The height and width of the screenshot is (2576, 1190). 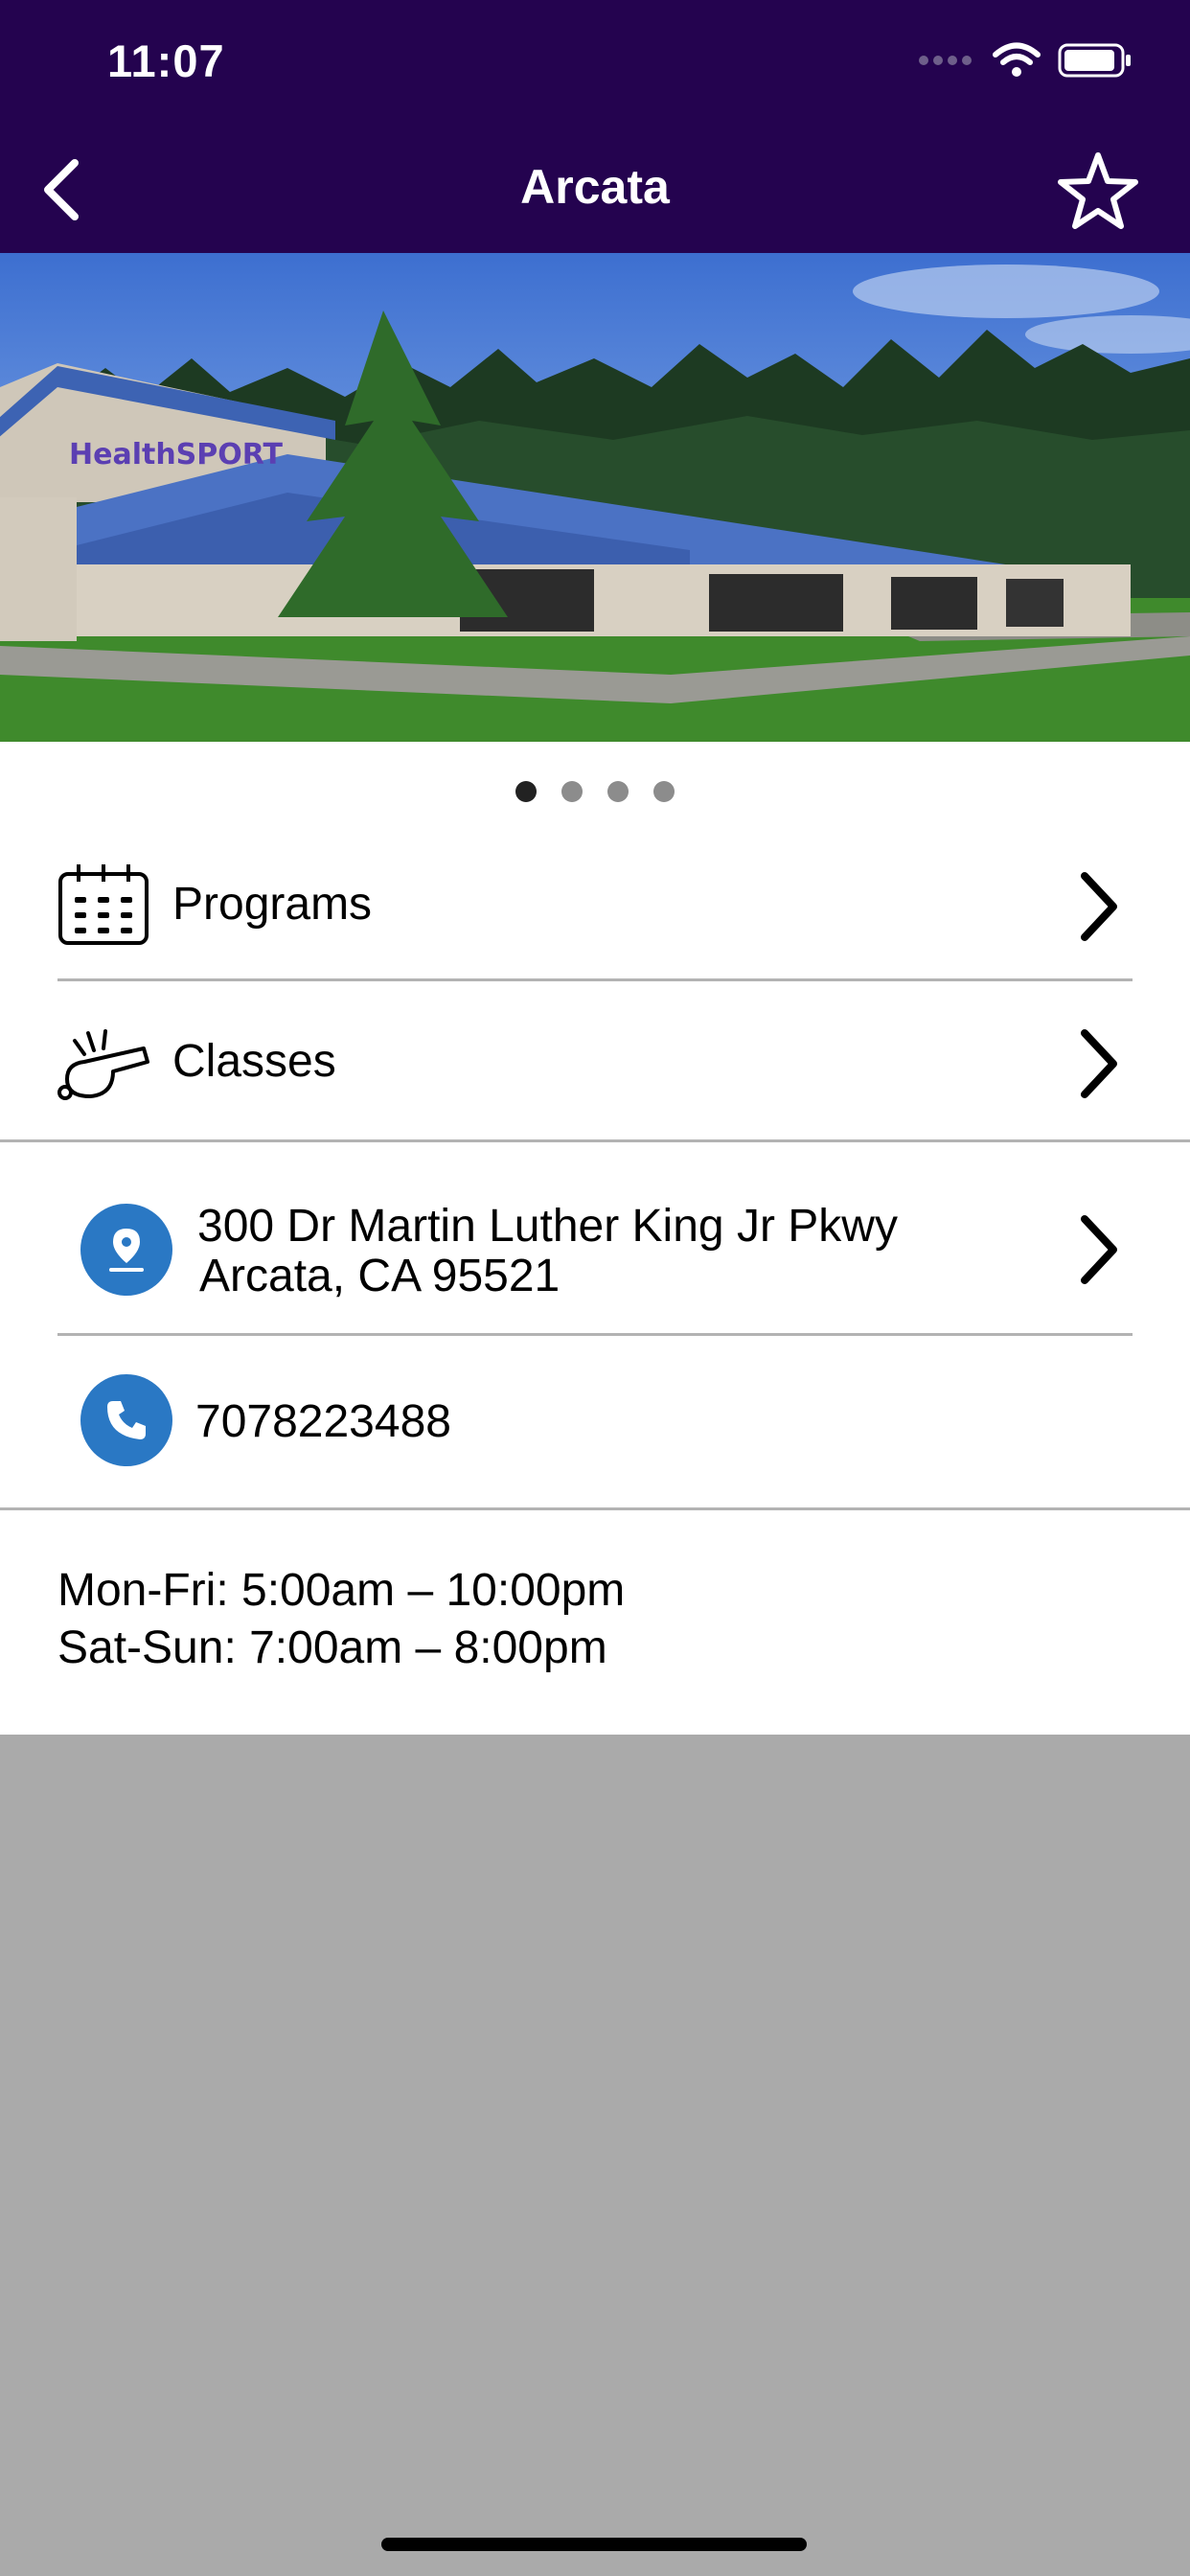 I want to click on address-line-2: Arcata, CA 95521, so click(x=380, y=1276).